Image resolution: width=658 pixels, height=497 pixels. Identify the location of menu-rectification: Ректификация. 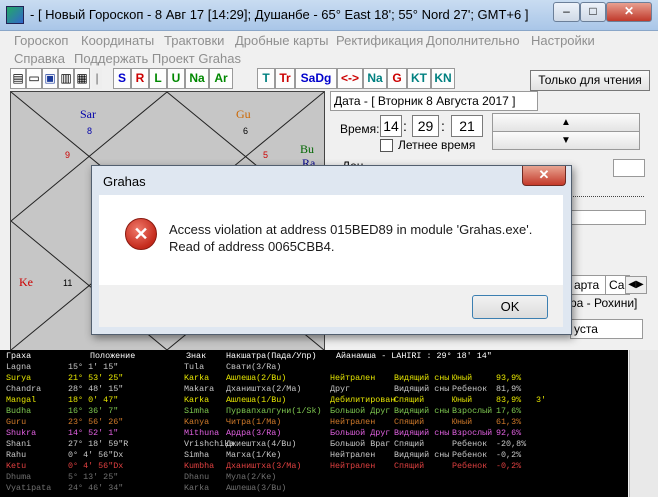
(379, 40).